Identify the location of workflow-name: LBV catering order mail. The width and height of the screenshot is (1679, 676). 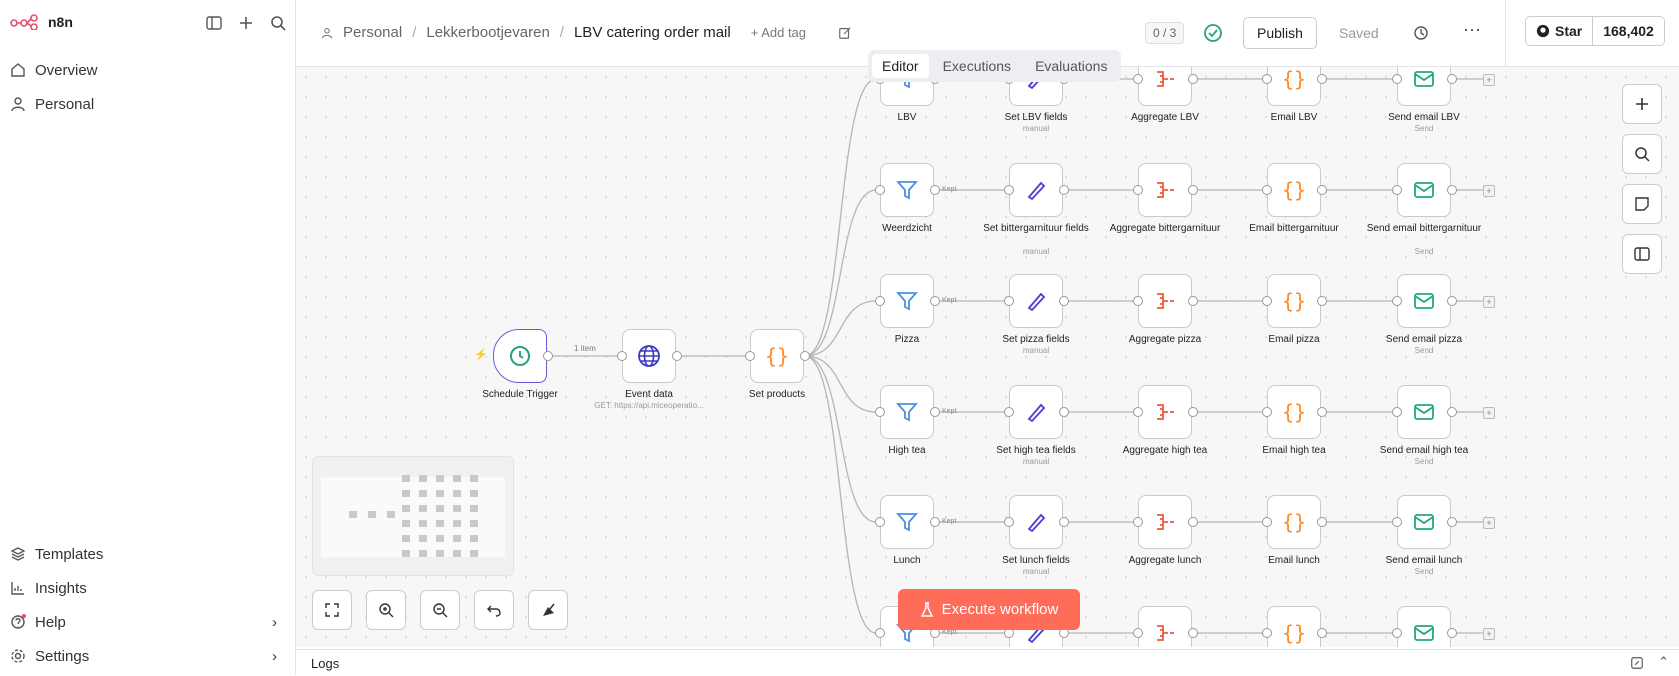
(652, 32).